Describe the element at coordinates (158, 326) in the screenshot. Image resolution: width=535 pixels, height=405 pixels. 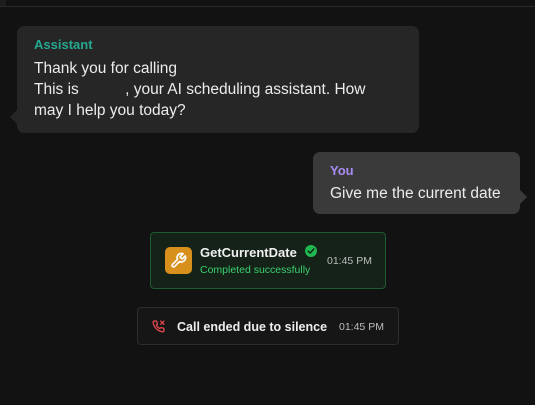
I see `phone-missed-icon` at that location.